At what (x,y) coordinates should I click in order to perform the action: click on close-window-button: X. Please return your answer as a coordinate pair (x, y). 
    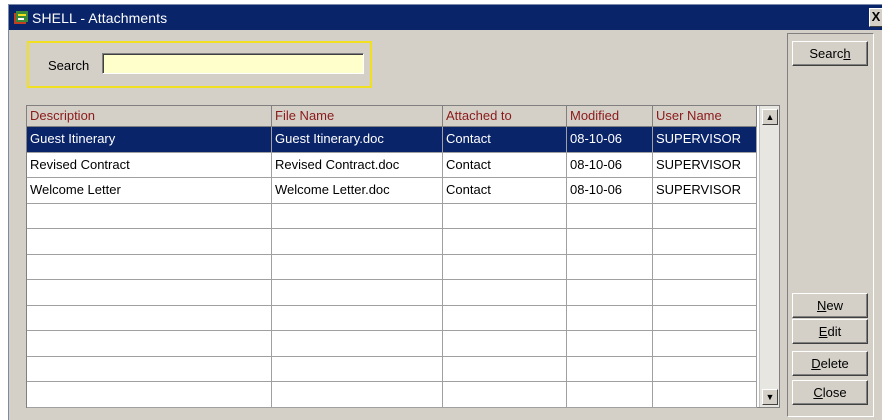
    Looking at the image, I should click on (875, 17).